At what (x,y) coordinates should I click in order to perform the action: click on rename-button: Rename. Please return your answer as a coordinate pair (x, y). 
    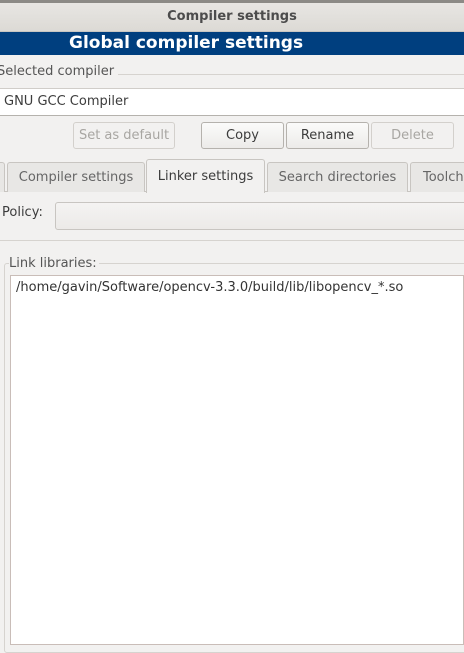
    Looking at the image, I should click on (327, 135).